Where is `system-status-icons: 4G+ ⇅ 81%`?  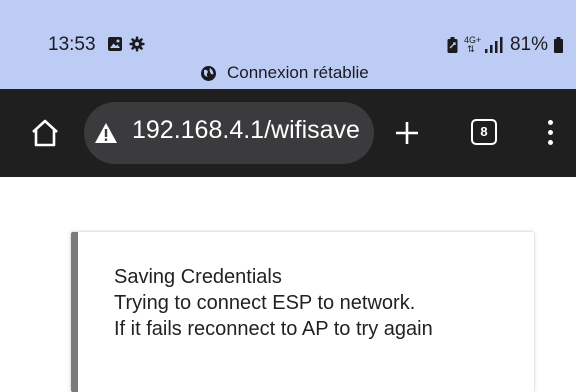
system-status-icons: 4G+ ⇅ 81% is located at coordinates (505, 45).